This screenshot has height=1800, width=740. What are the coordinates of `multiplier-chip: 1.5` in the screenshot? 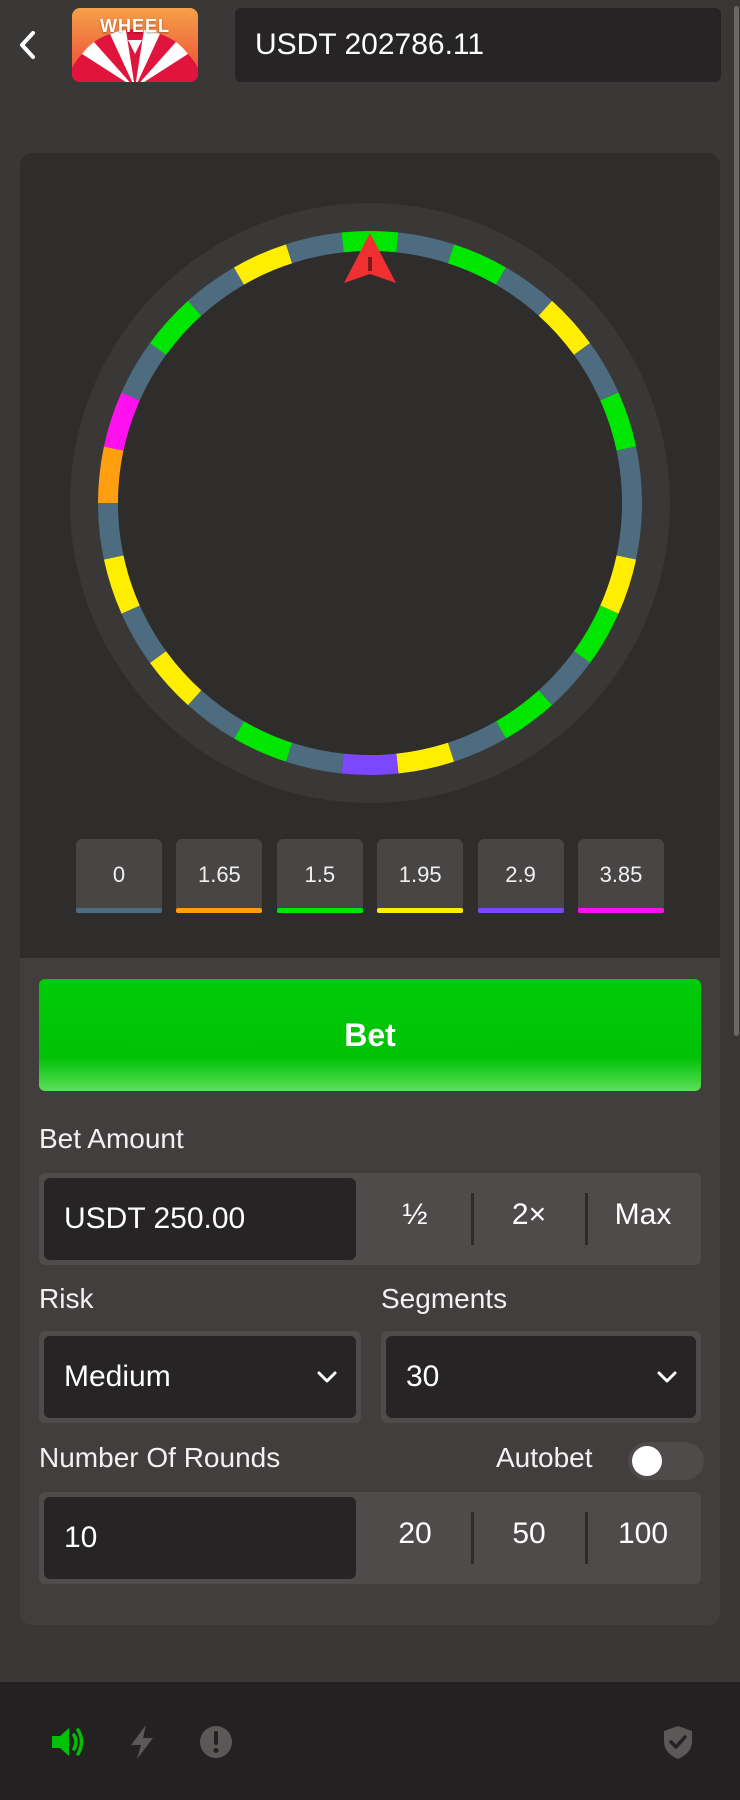 It's located at (319, 876).